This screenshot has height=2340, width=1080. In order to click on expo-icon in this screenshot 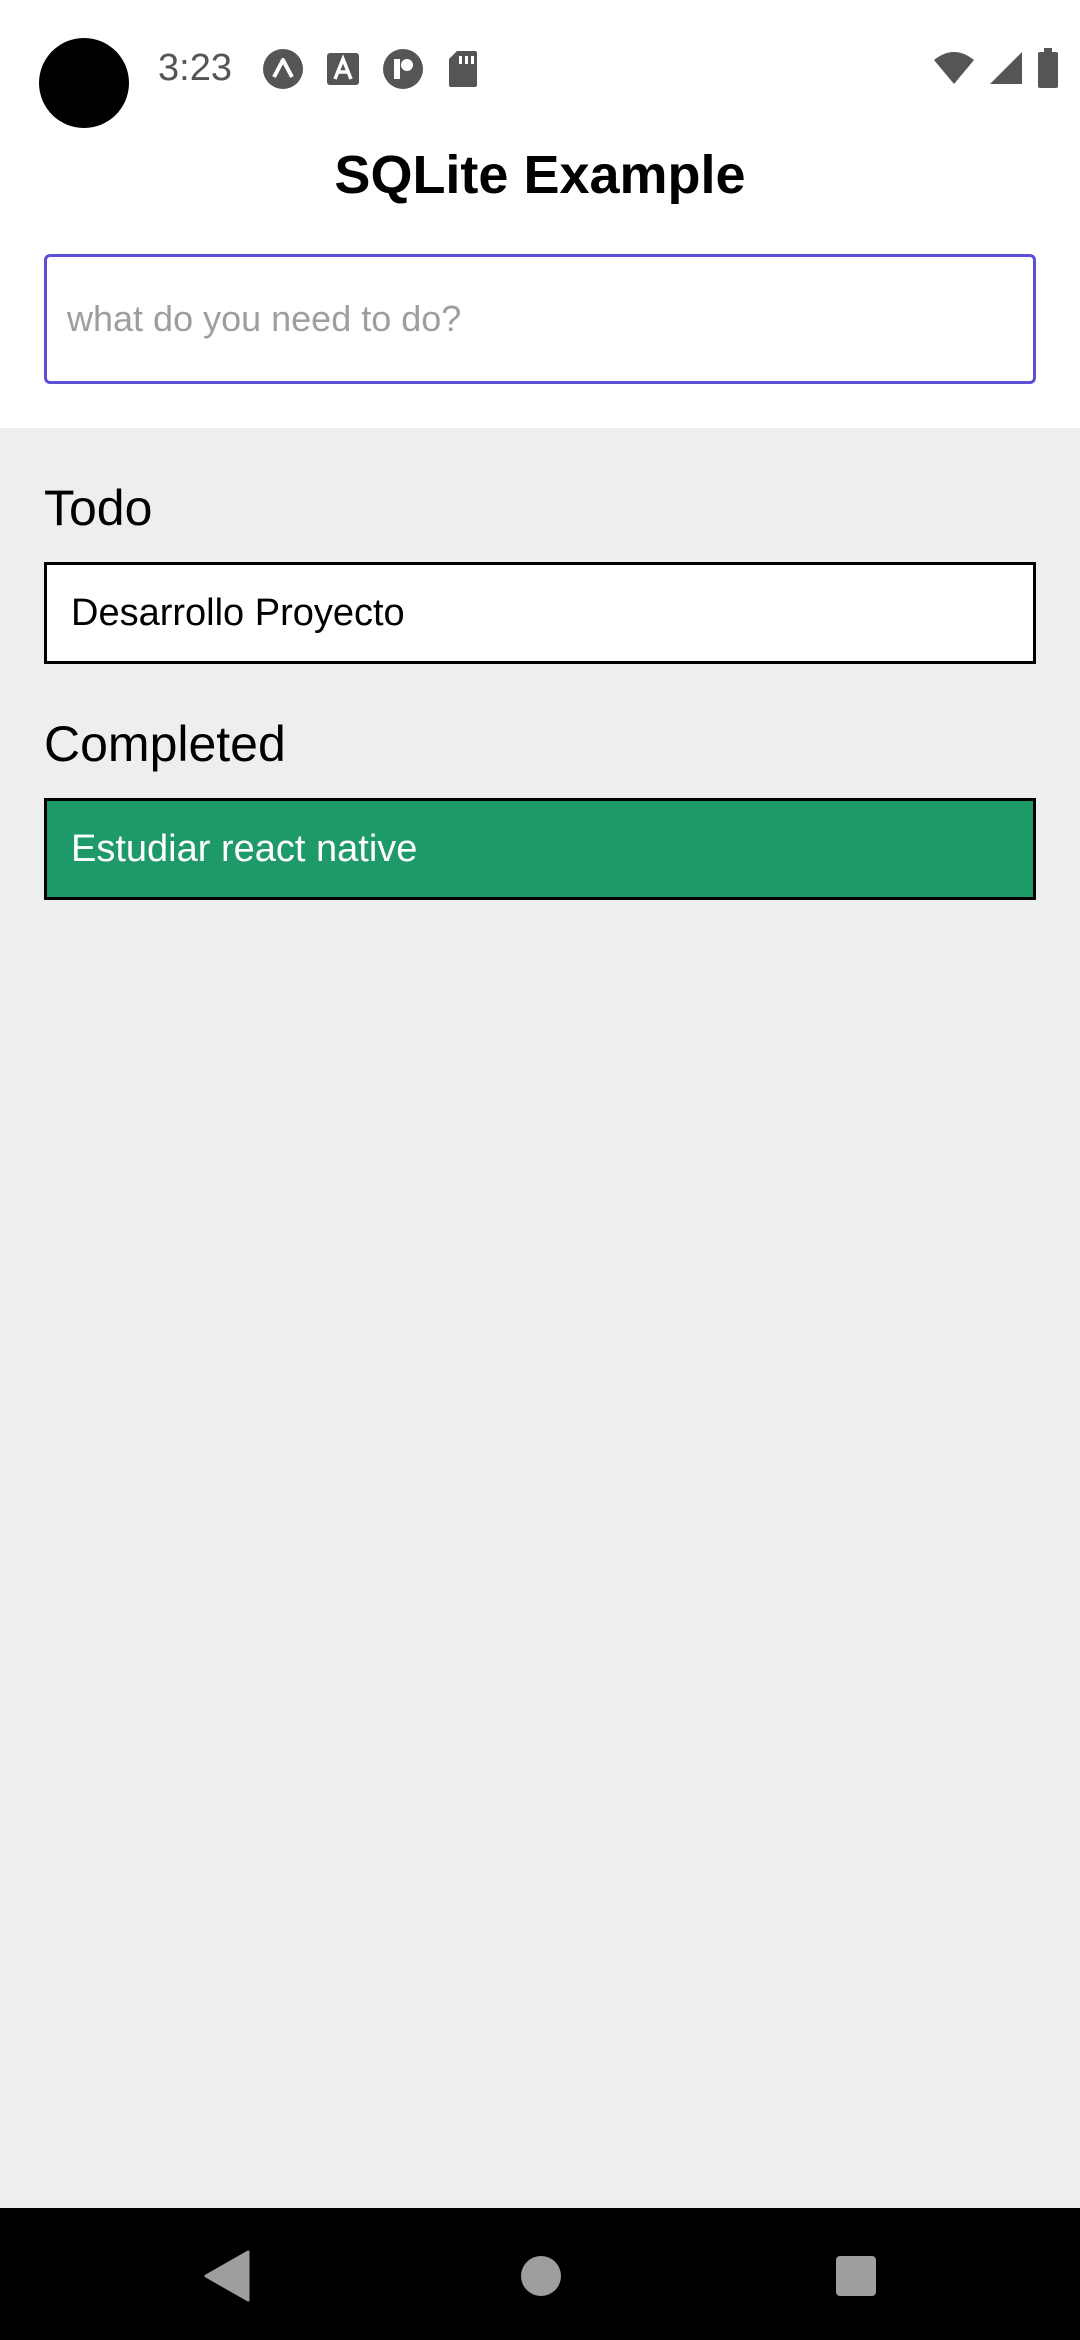, I will do `click(283, 69)`.